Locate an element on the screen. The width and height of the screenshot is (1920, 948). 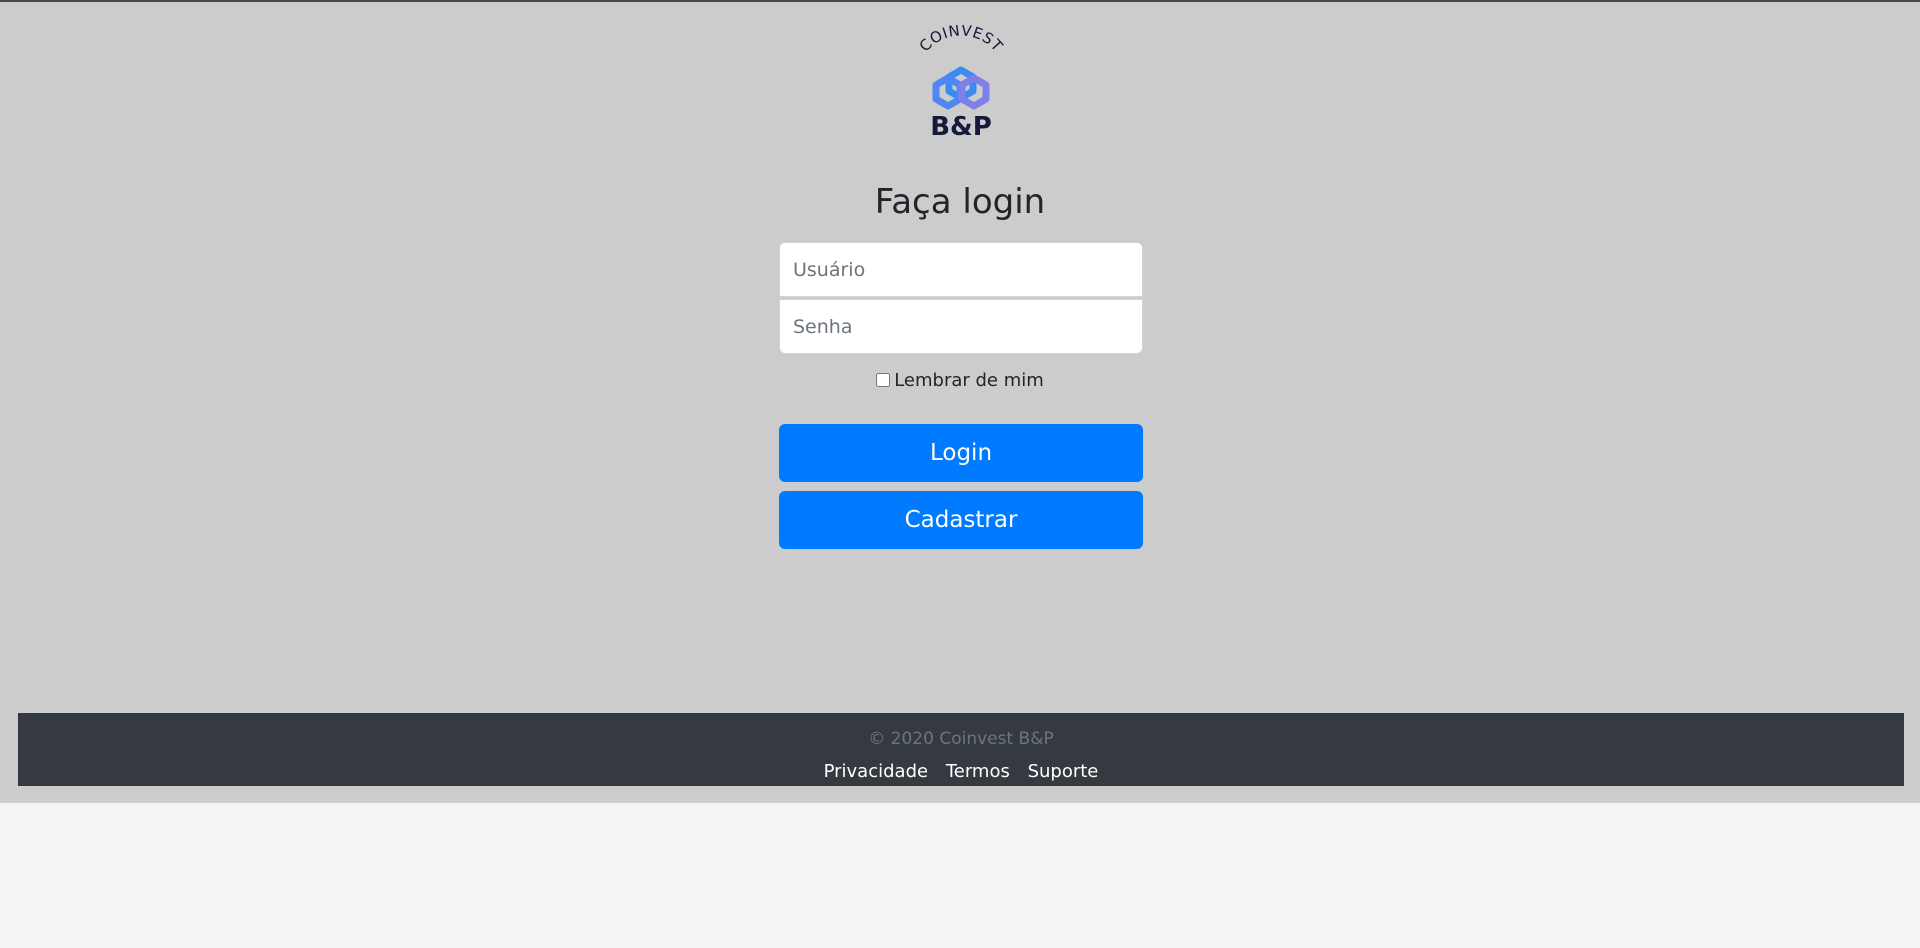
login-button: Login is located at coordinates (961, 453).